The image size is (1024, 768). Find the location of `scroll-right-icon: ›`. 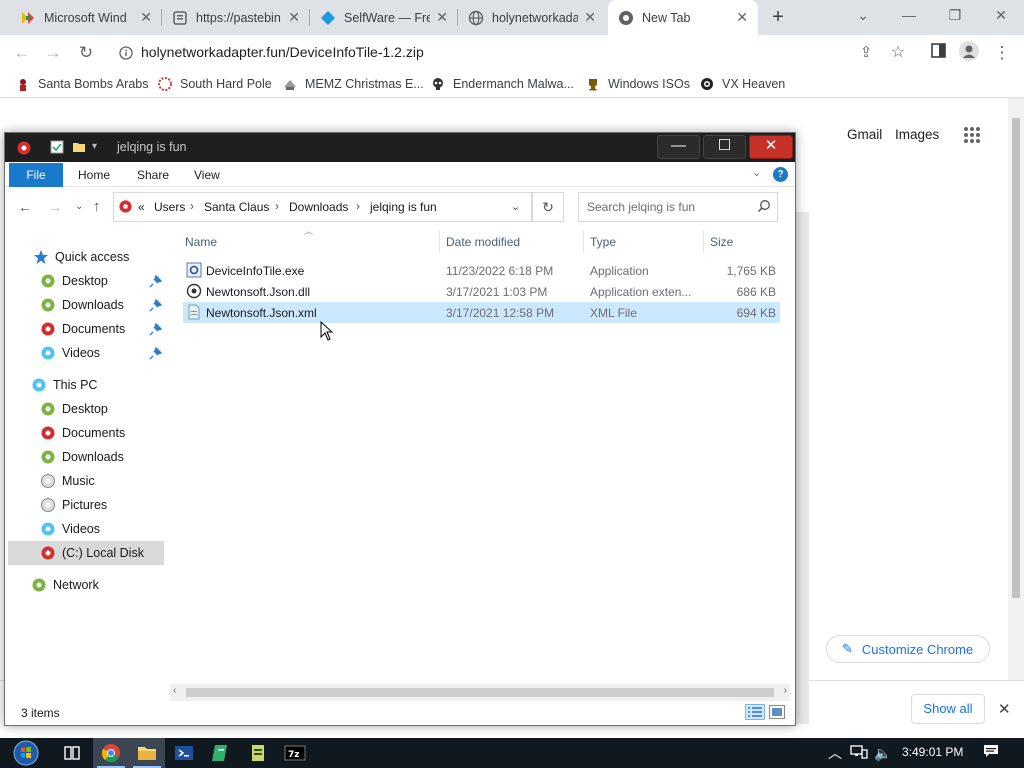

scroll-right-icon: › is located at coordinates (785, 690).